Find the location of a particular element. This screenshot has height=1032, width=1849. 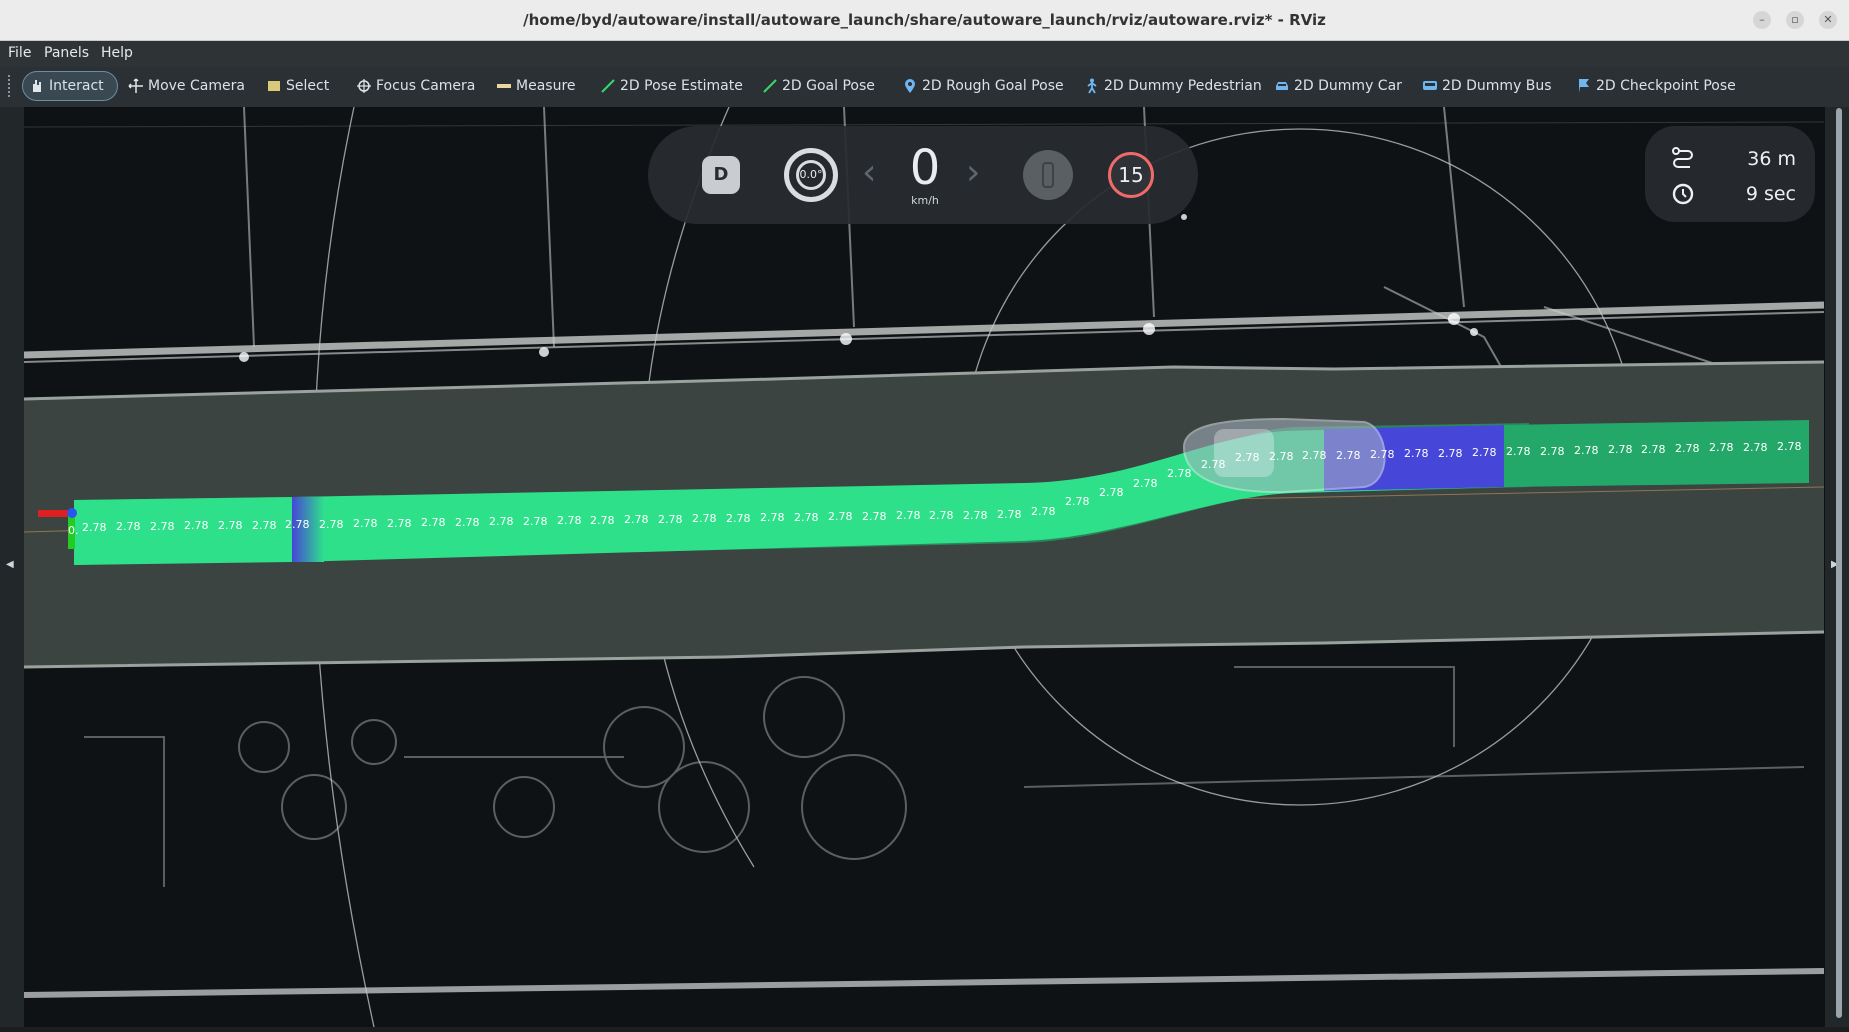

tool-2d-dummy-bus: 2D Dummy Bus is located at coordinates (1487, 86).